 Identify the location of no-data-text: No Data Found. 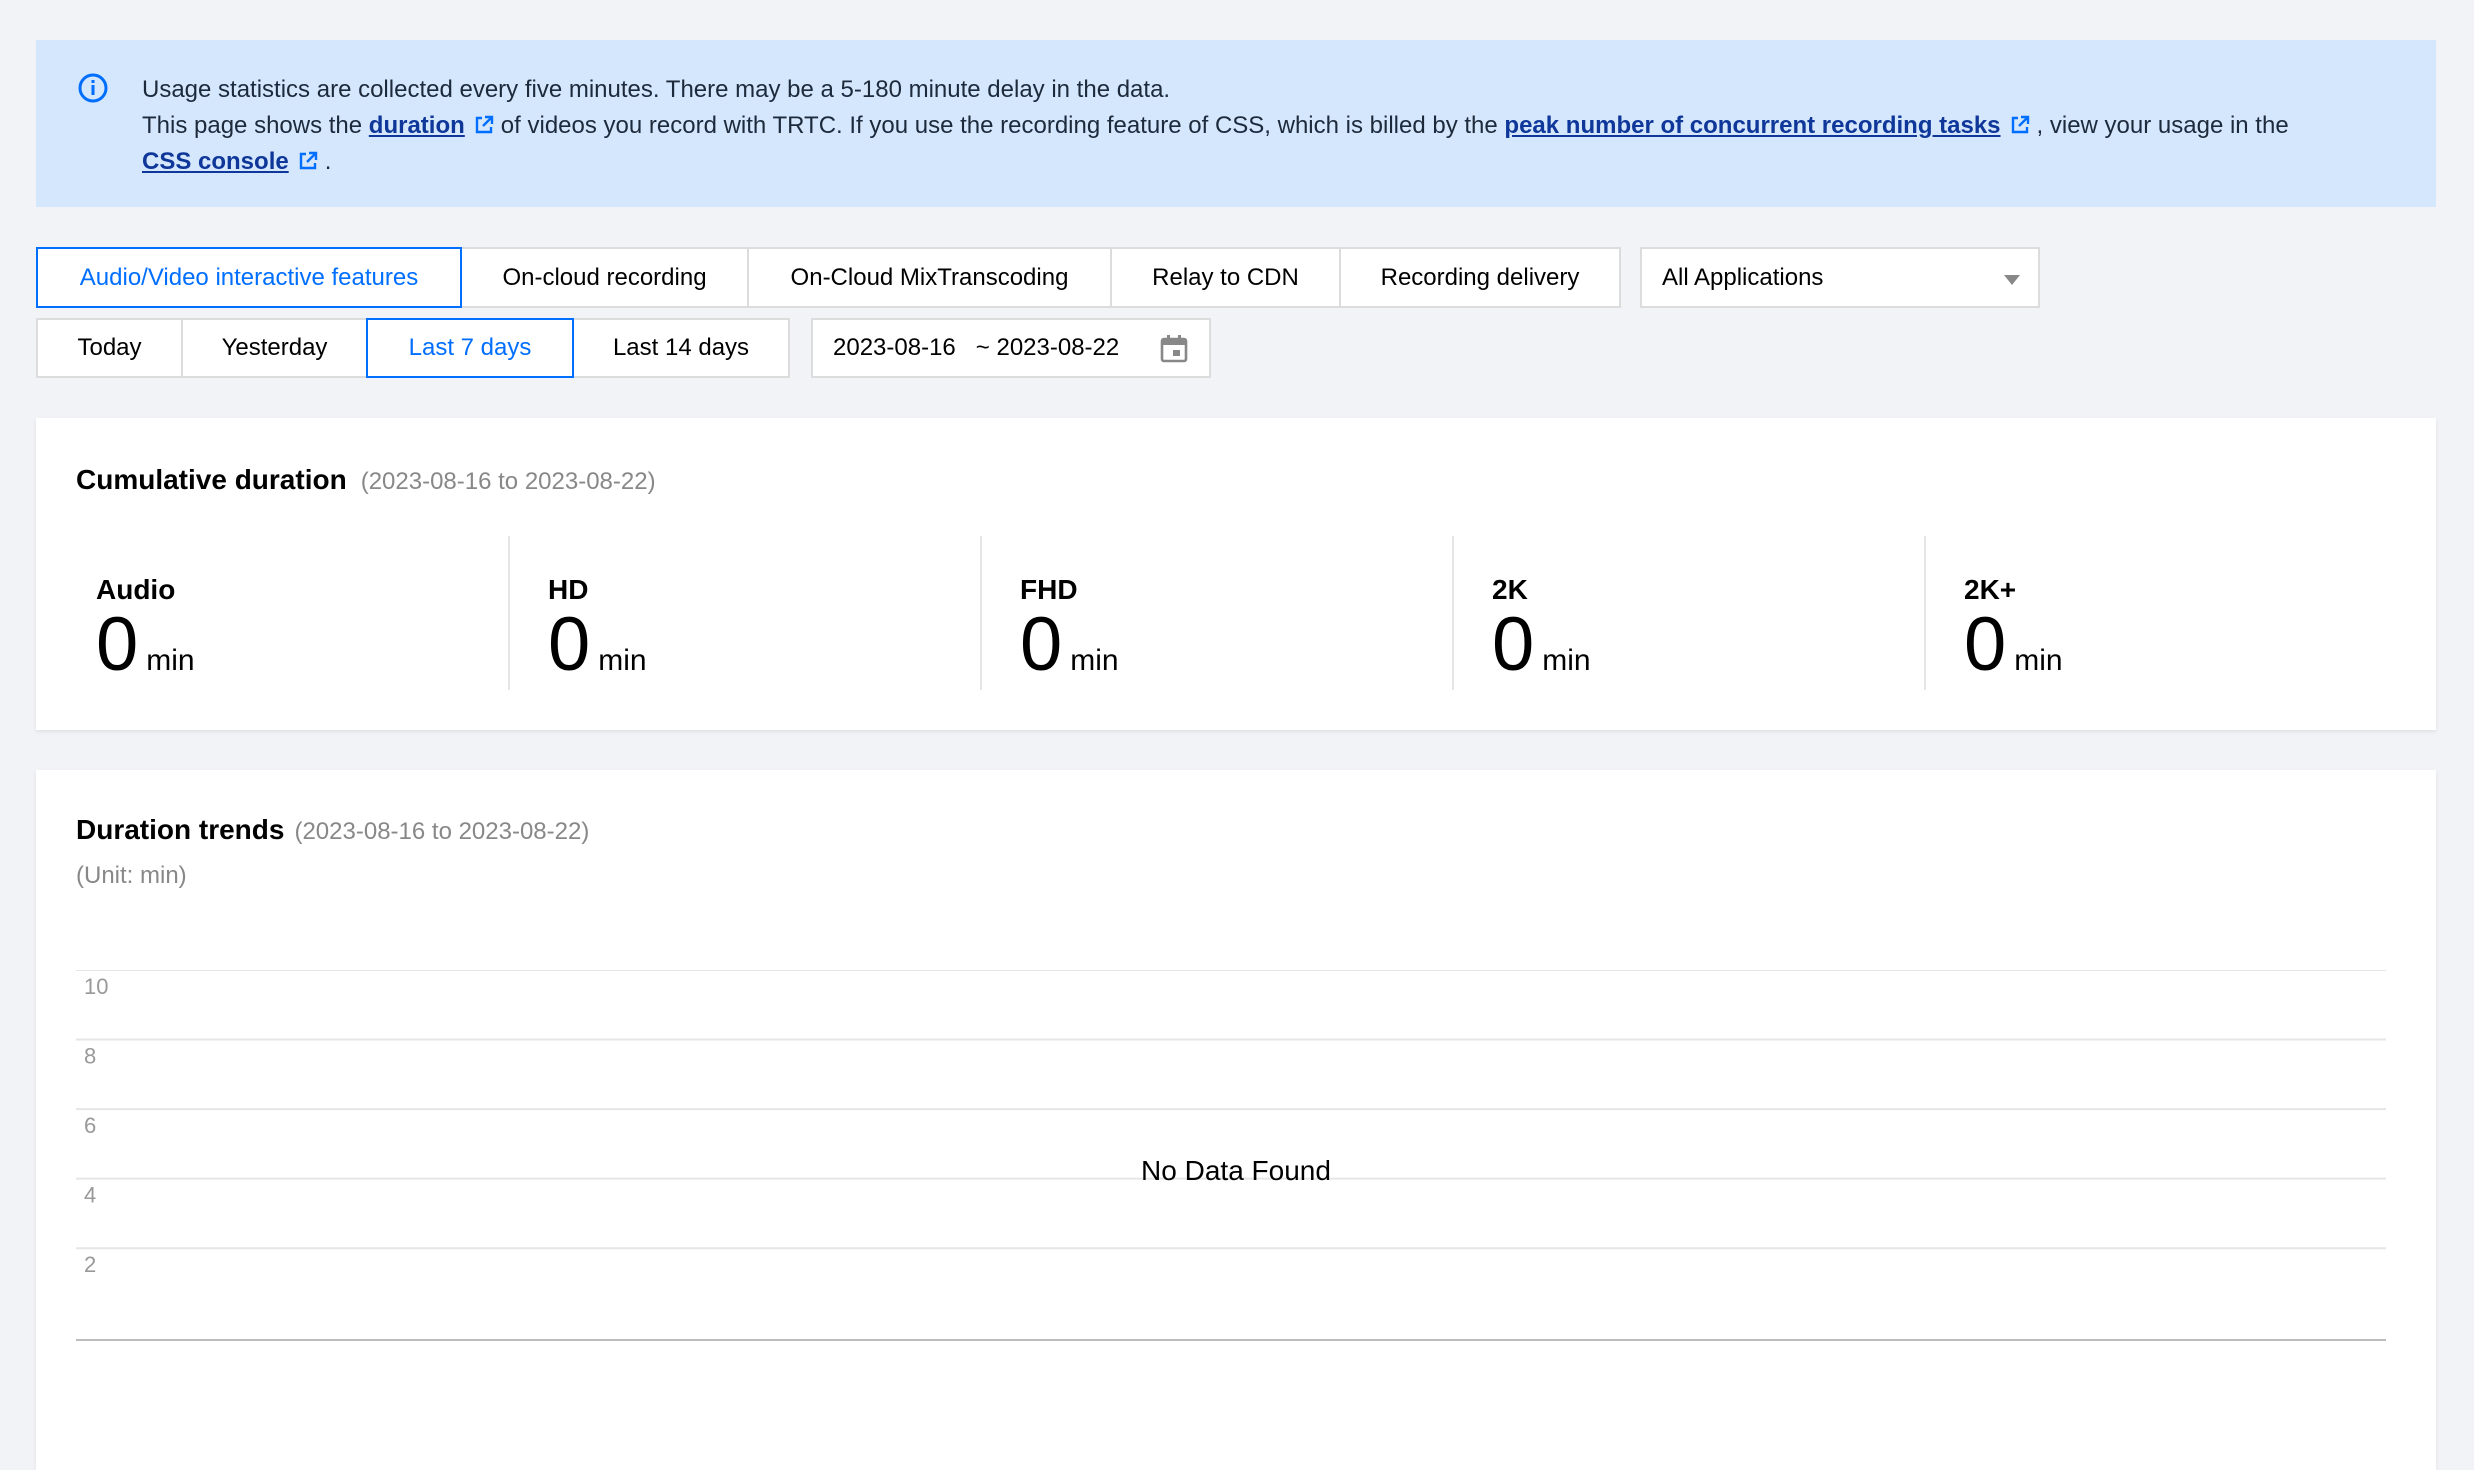
(1236, 1170).